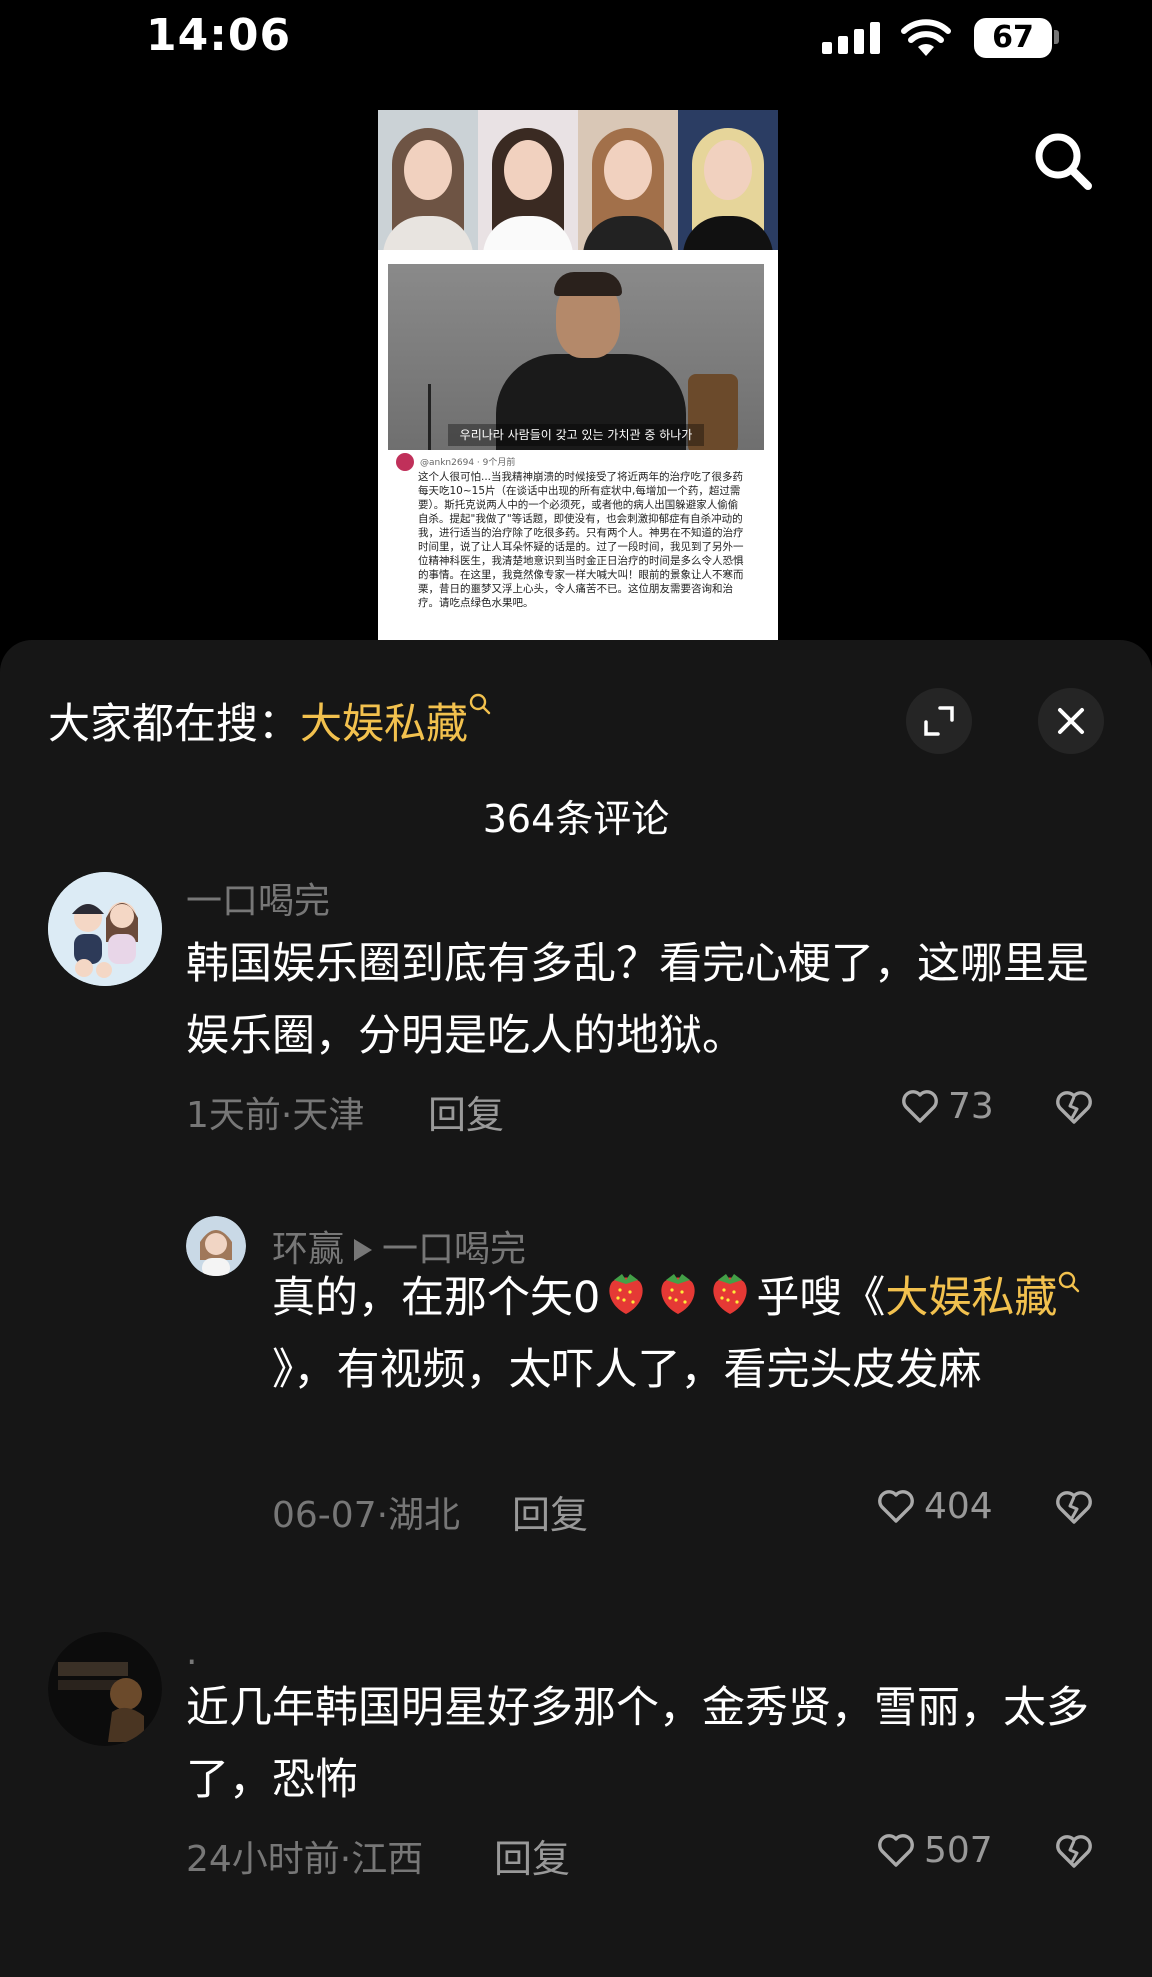  Describe the element at coordinates (363, 1250) in the screenshot. I see `reply-arrow-icon` at that location.